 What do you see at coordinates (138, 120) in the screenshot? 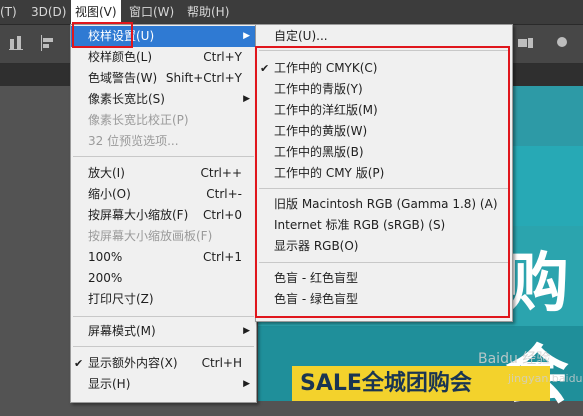
I see `menu-item-pixel-aspect-correction: 像素长宽比校正(P)` at bounding box center [138, 120].